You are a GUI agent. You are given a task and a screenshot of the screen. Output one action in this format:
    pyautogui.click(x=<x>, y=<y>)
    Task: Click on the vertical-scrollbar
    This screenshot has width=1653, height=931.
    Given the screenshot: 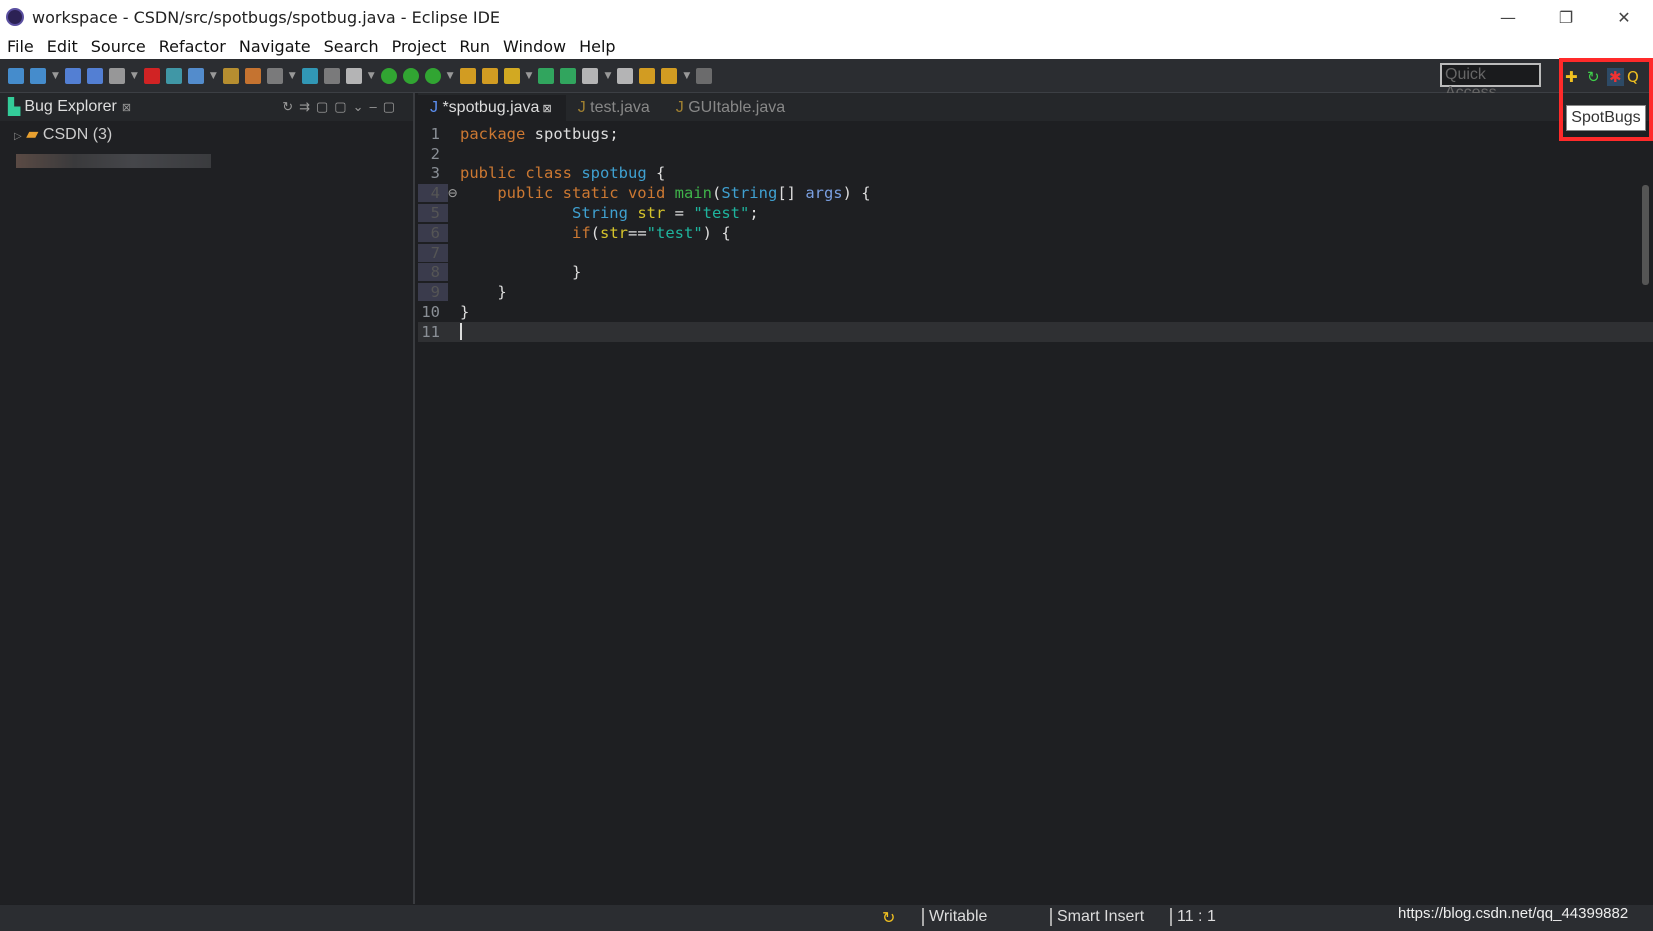 What is the action you would take?
    pyautogui.click(x=1645, y=235)
    